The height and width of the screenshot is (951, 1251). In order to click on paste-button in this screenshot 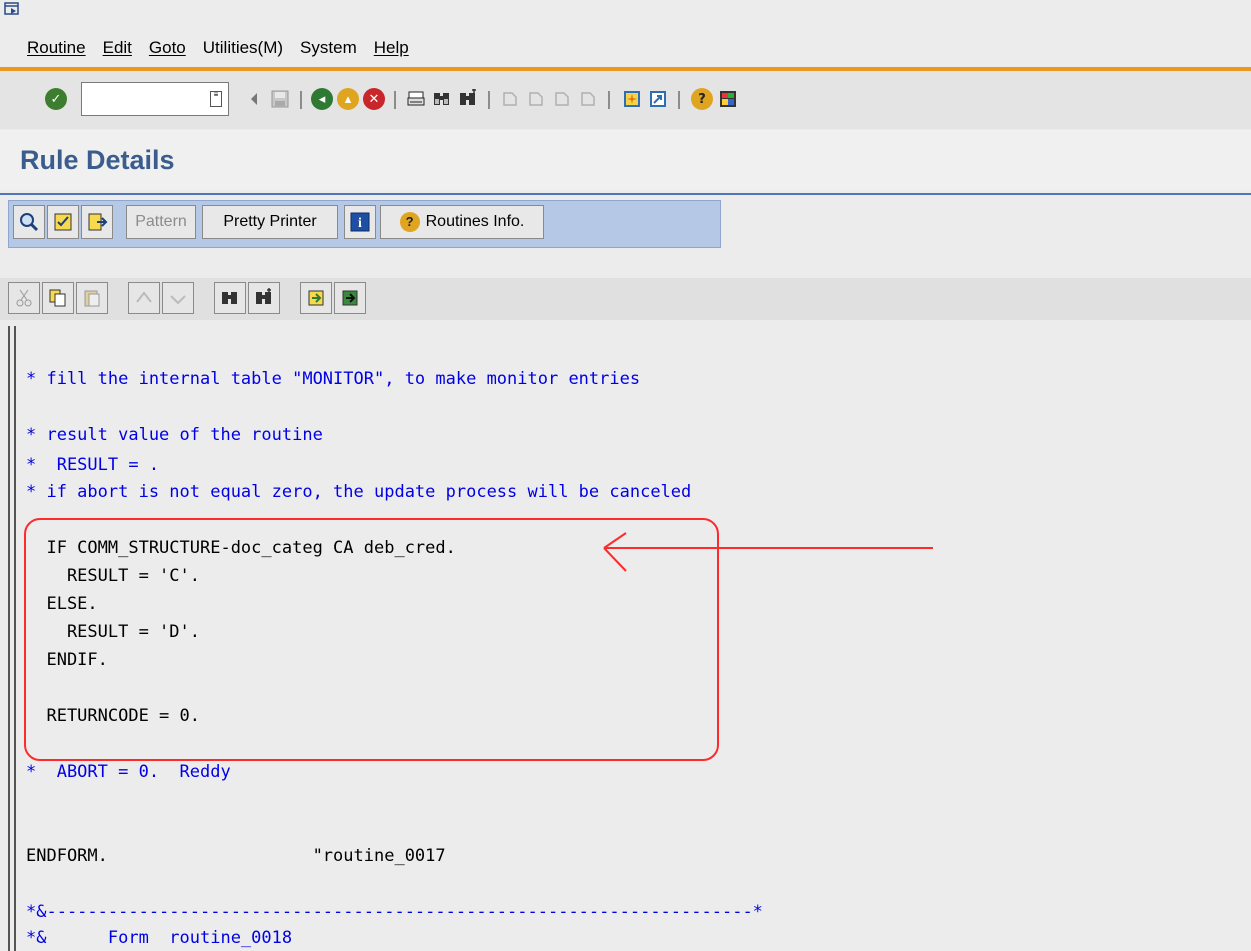, I will do `click(92, 298)`.